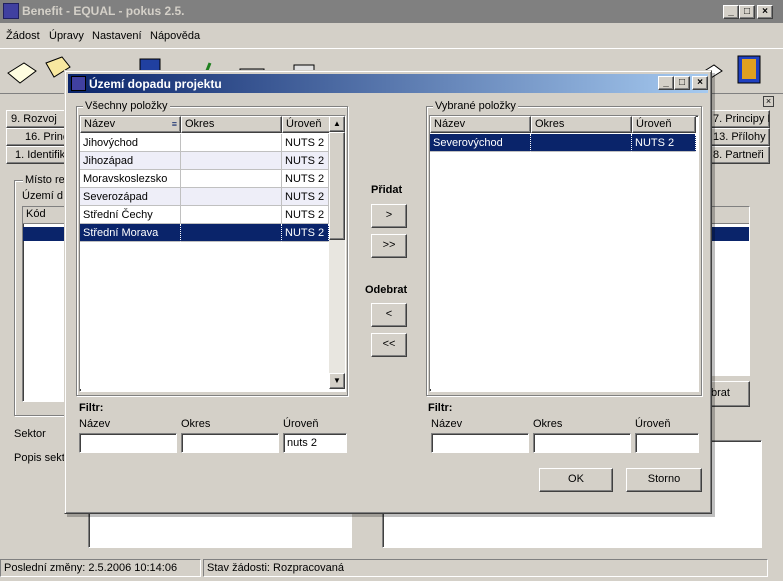 The height and width of the screenshot is (581, 783). Describe the element at coordinates (130, 179) in the screenshot. I see `cell-nazev: Moravskoslezsko` at that location.